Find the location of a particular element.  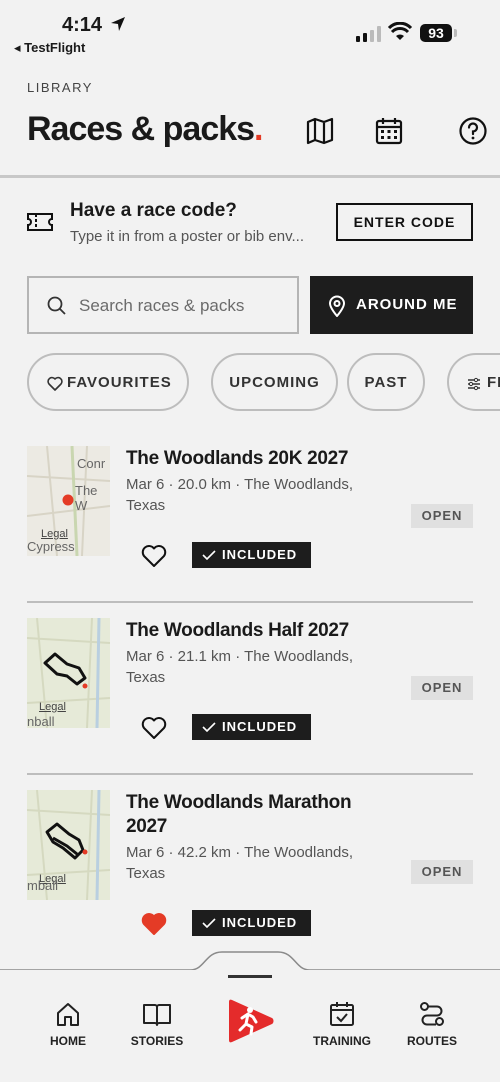

tab-home: HOME is located at coordinates (68, 1024).